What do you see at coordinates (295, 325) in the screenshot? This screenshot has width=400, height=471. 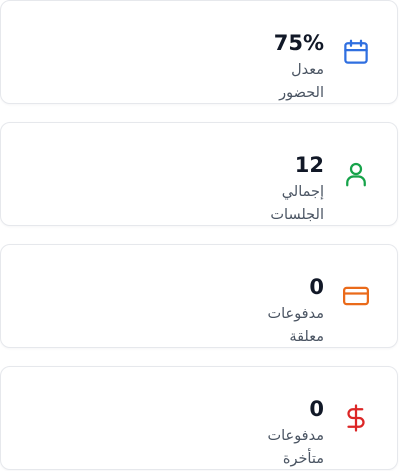 I see `card-label: مدفوعات معلقة` at bounding box center [295, 325].